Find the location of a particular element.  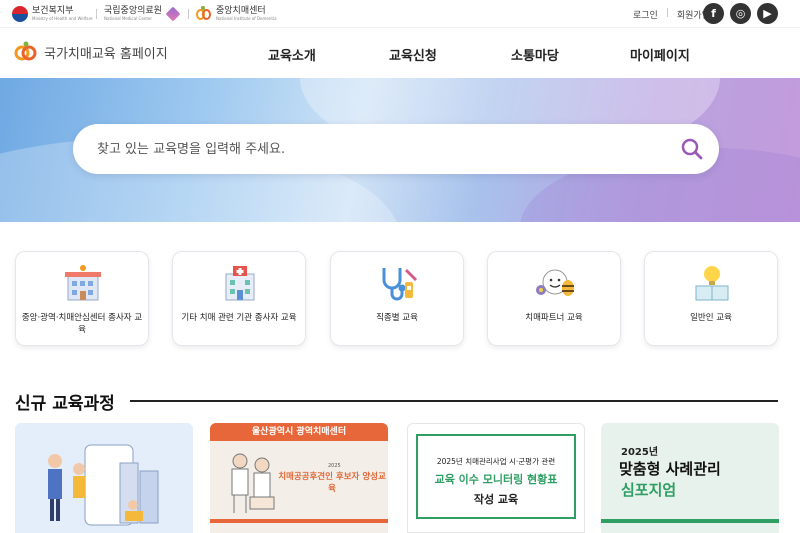

main-header: 국가치매교육 홈페이지 교육소개 교육신청 소통마당 마이페이지 is located at coordinates (400, 53).